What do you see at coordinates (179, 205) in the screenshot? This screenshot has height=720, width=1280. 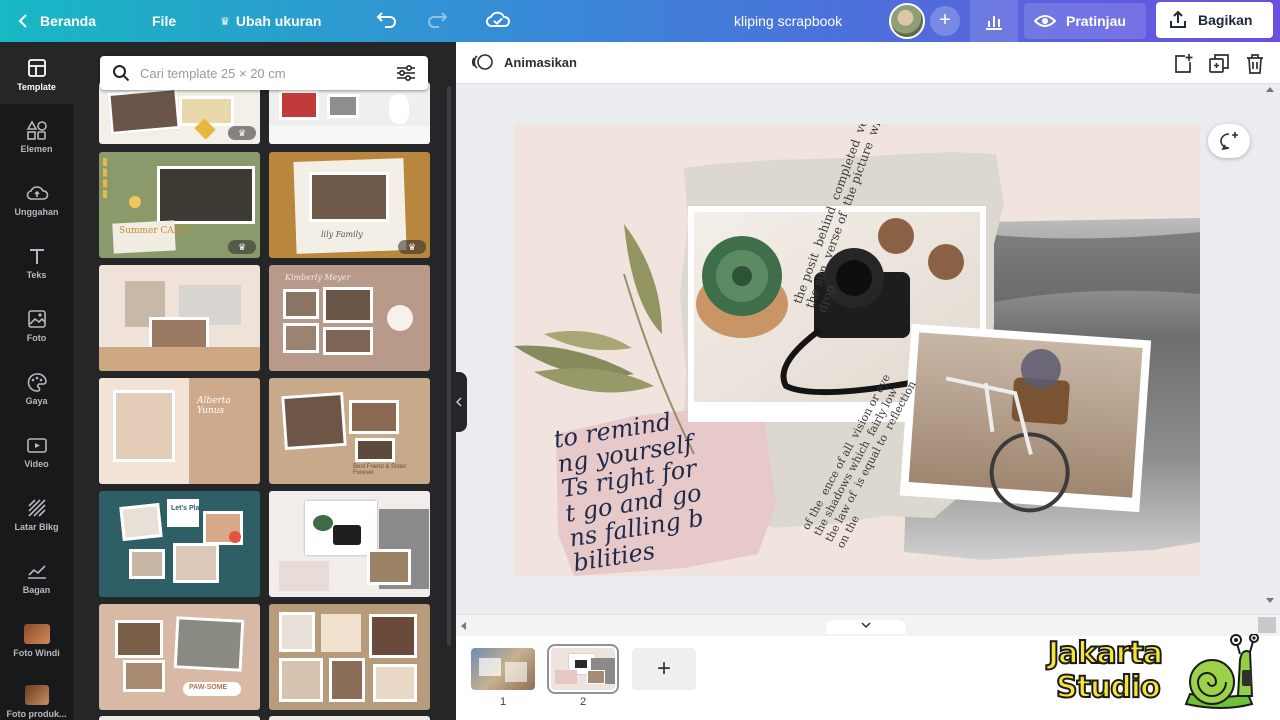 I see `template-card: Summer CAMP ♛` at bounding box center [179, 205].